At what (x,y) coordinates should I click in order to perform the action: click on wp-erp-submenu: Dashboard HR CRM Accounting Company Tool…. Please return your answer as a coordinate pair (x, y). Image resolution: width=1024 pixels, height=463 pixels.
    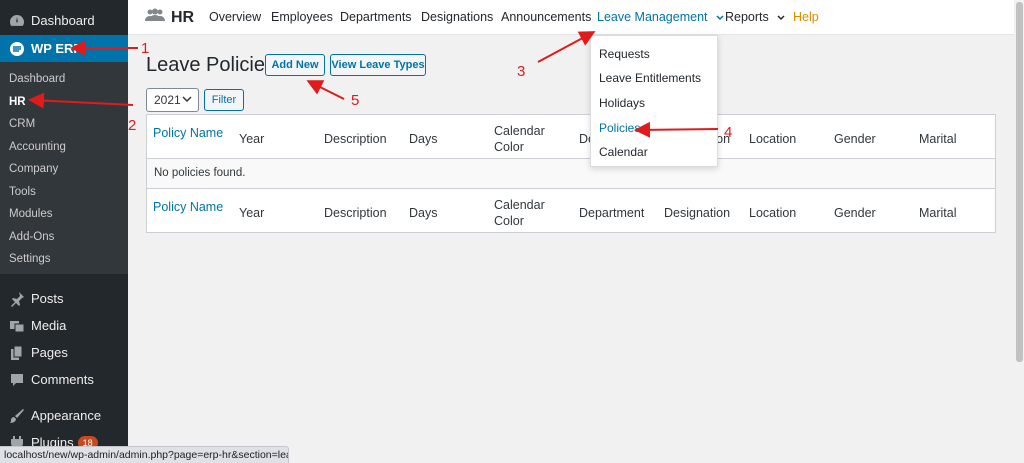
    Looking at the image, I should click on (64, 168).